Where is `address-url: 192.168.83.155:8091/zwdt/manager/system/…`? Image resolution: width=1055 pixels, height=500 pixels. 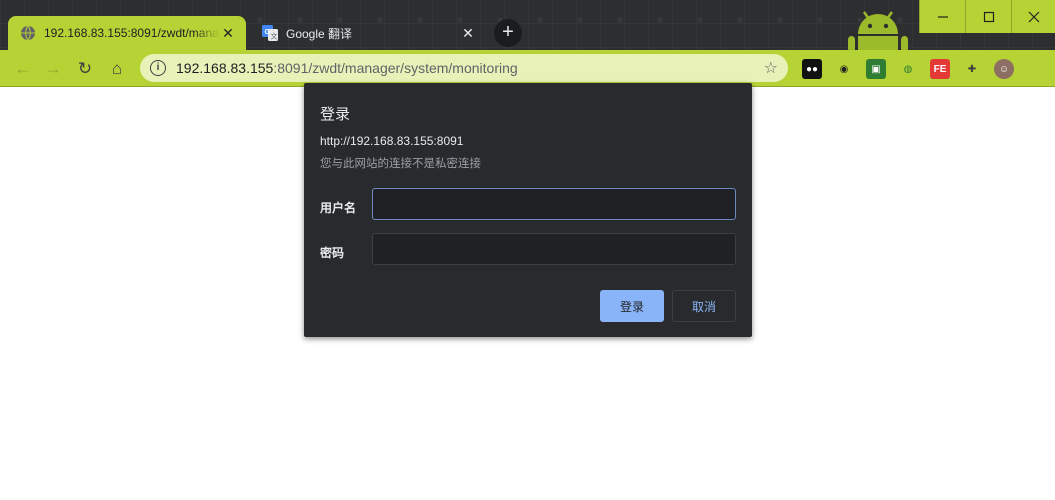 address-url: 192.168.83.155:8091/zwdt/manager/system/… is located at coordinates (470, 68).